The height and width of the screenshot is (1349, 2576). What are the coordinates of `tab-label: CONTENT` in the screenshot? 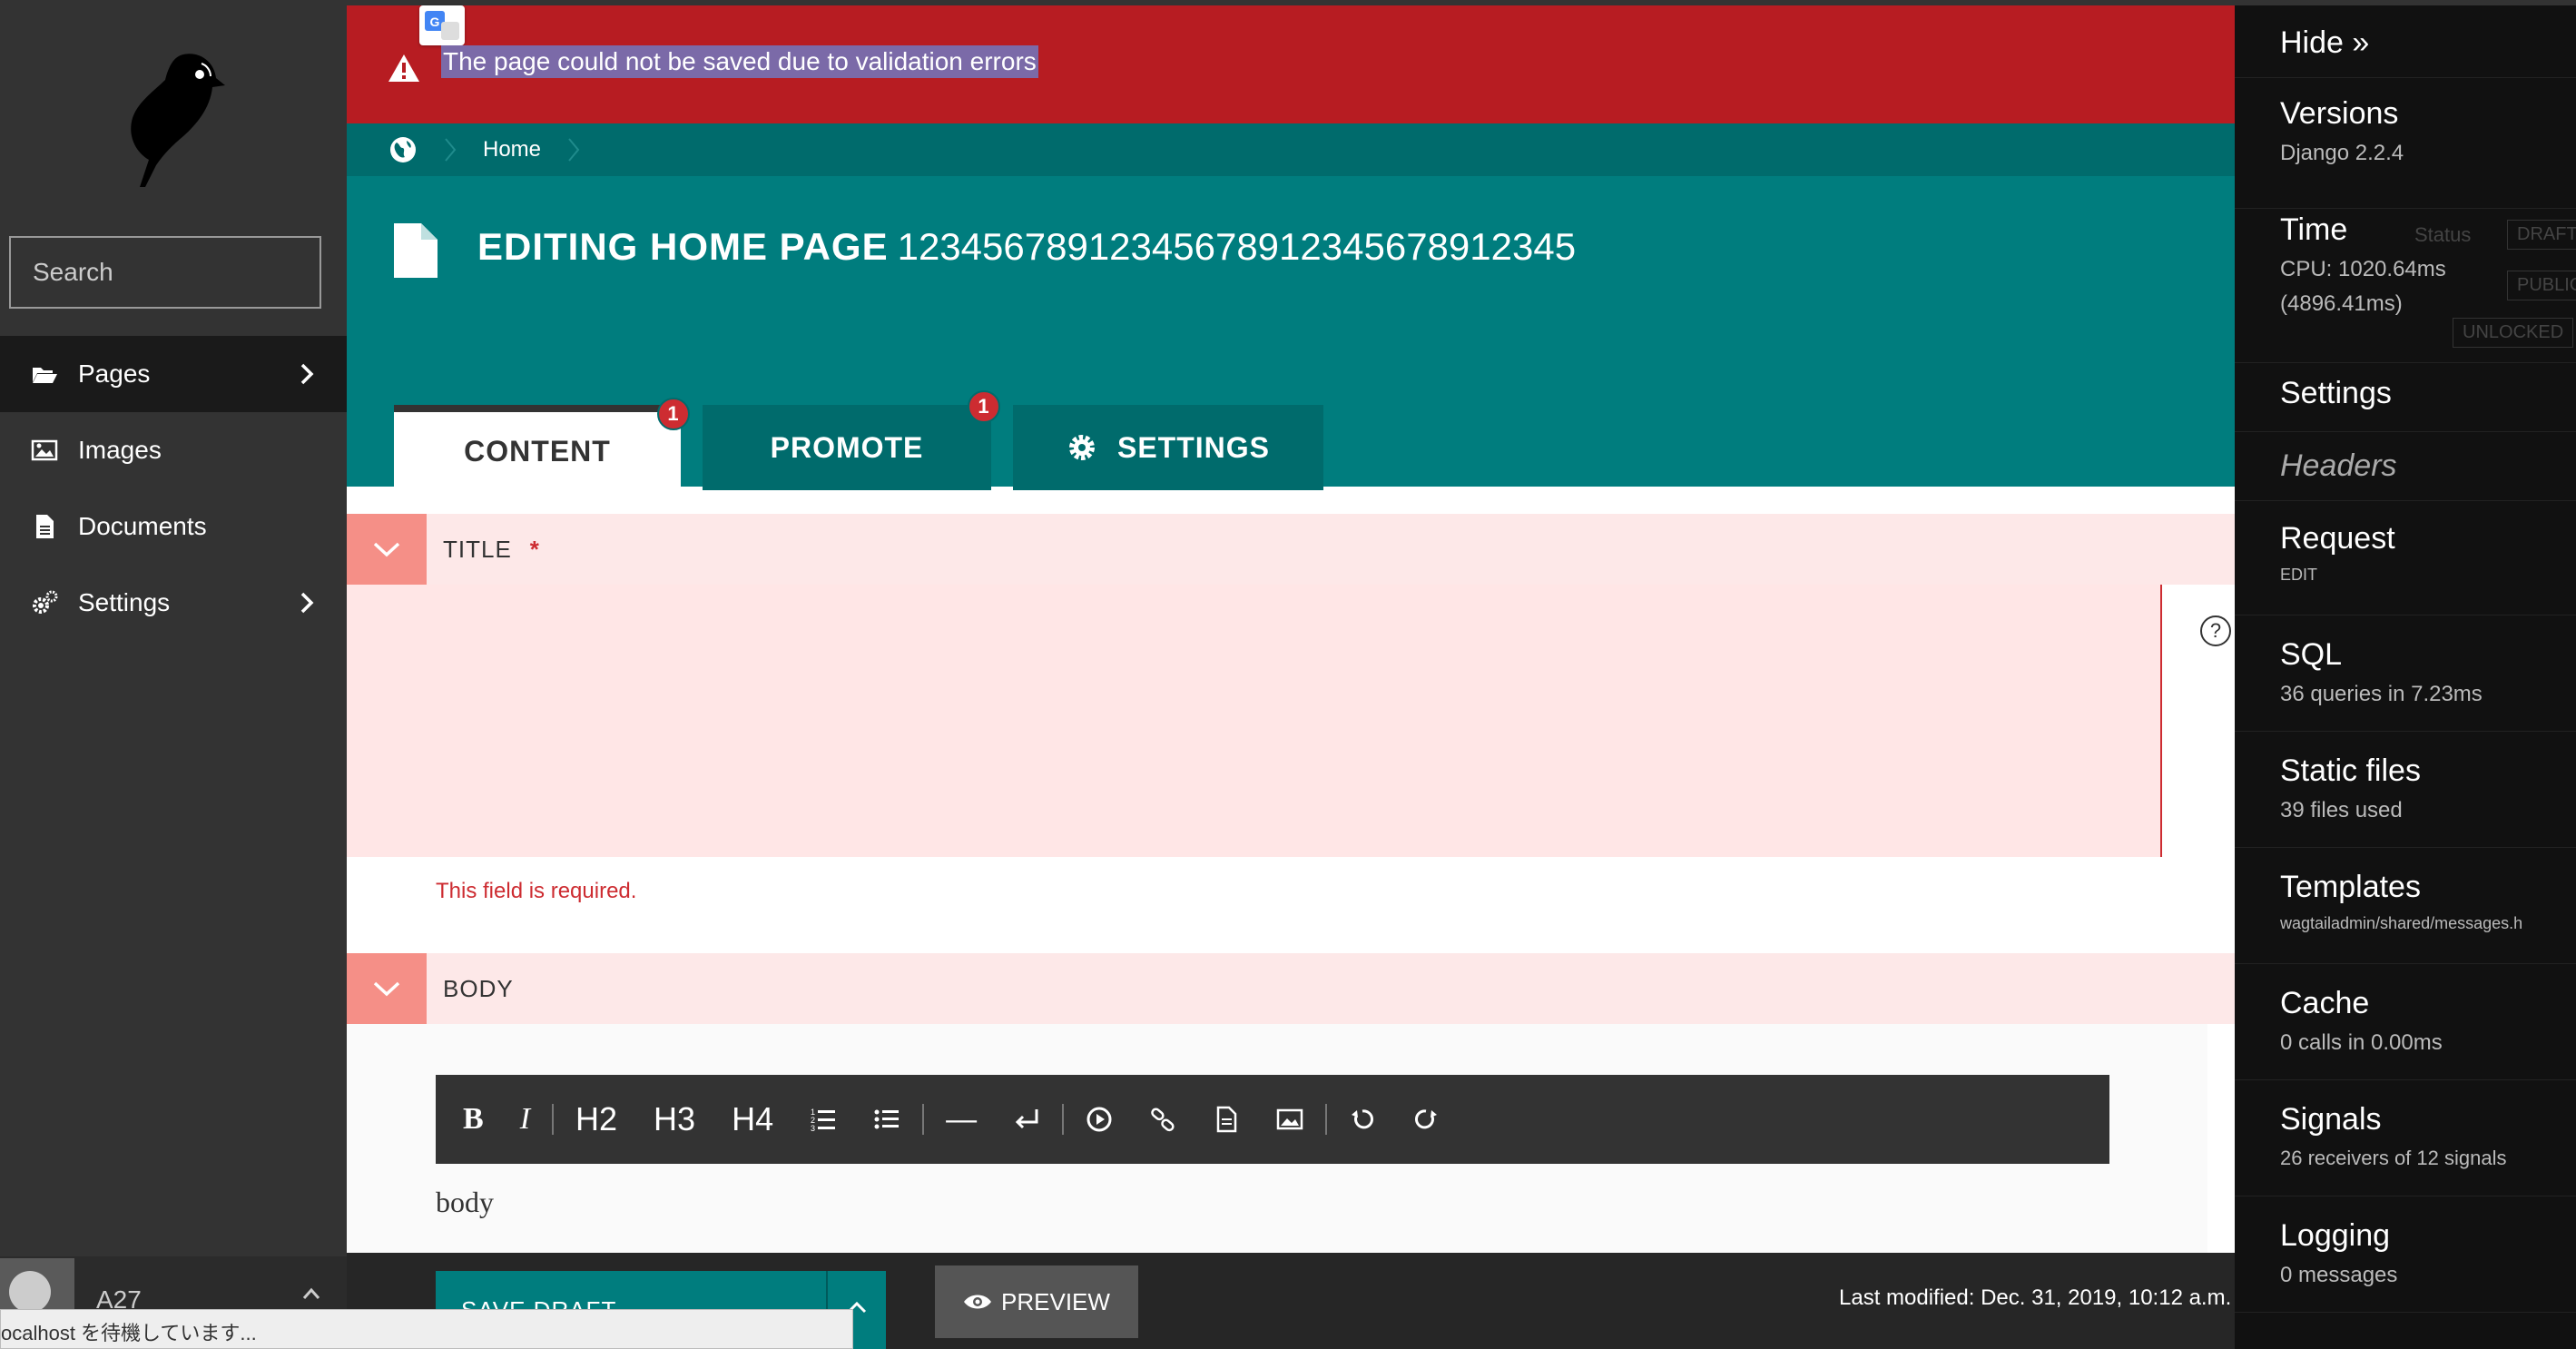 It's located at (537, 451).